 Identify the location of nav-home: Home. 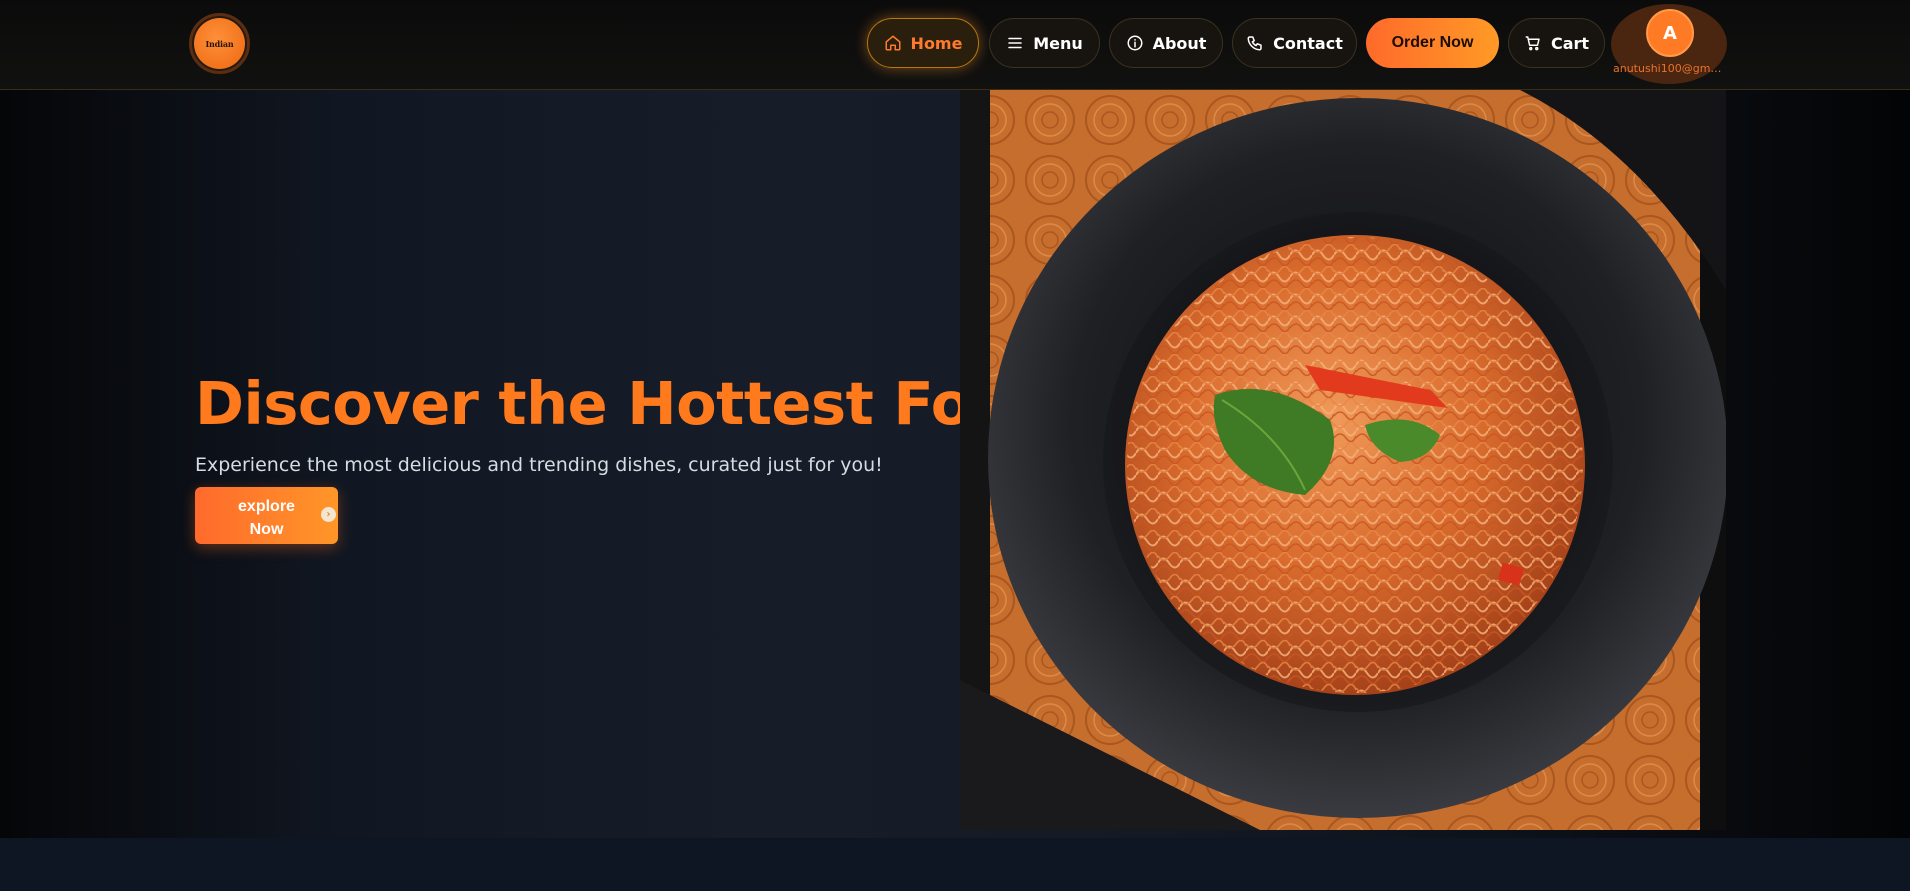
(923, 43).